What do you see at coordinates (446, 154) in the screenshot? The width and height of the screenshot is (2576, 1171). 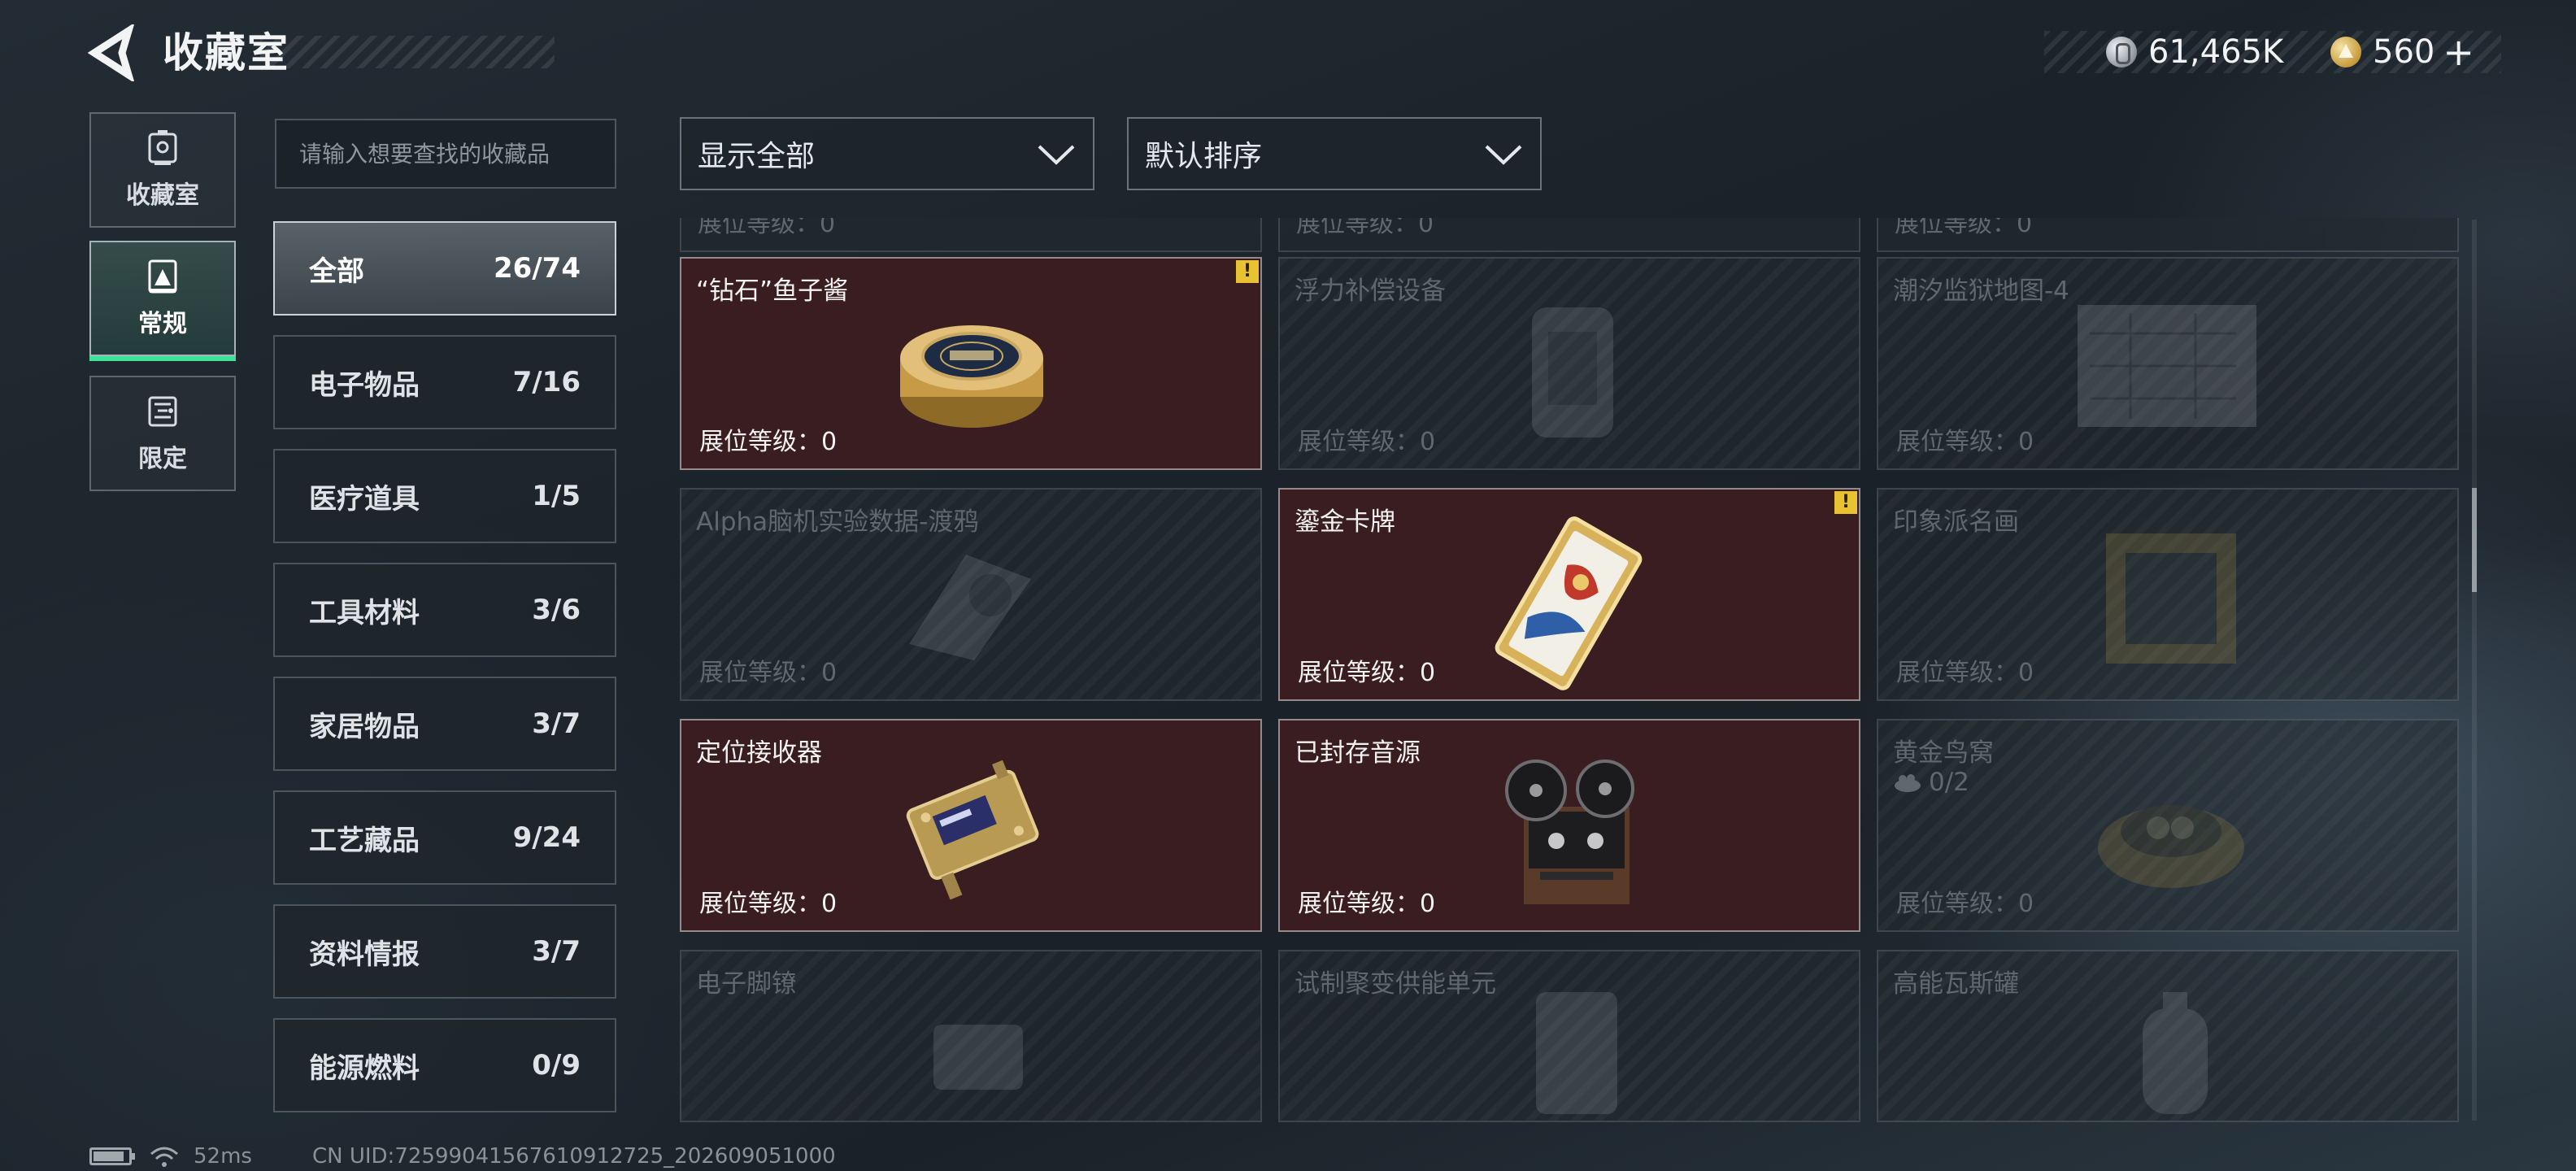 I see `search-input` at bounding box center [446, 154].